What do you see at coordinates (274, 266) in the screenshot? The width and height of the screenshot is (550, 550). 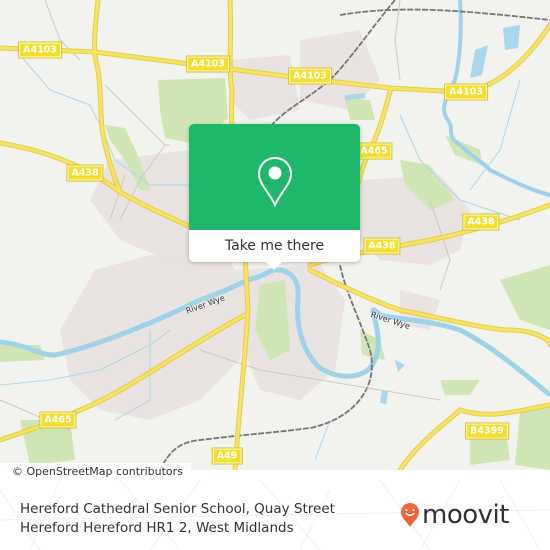 I see `popup-notch` at bounding box center [274, 266].